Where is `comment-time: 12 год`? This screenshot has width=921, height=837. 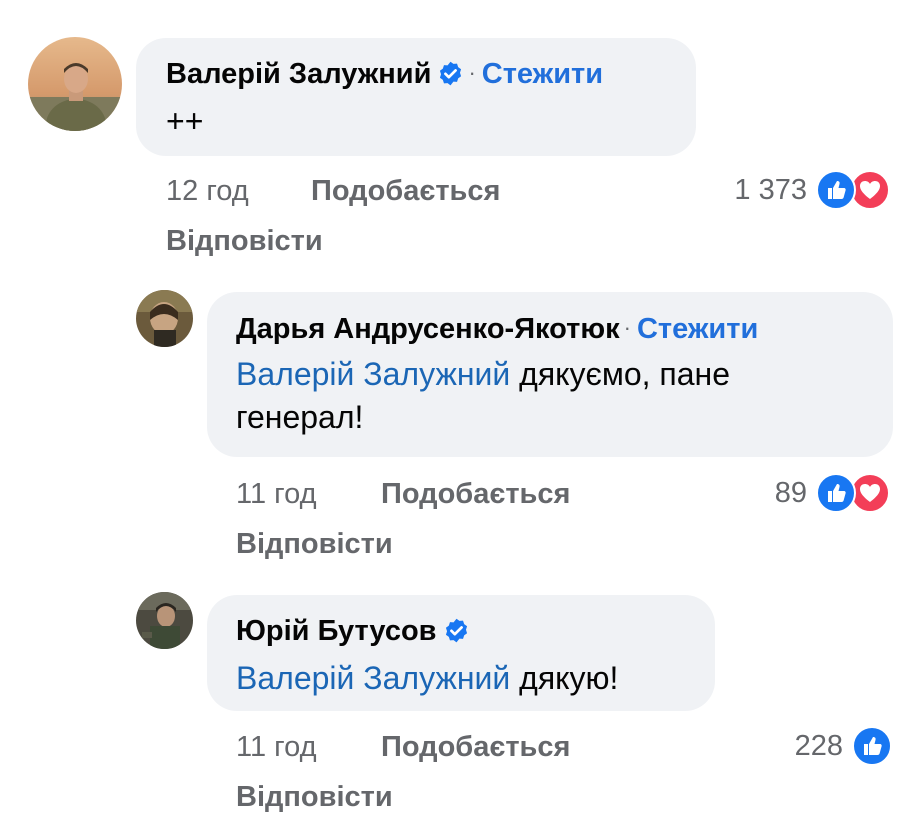
comment-time: 12 год is located at coordinates (207, 191).